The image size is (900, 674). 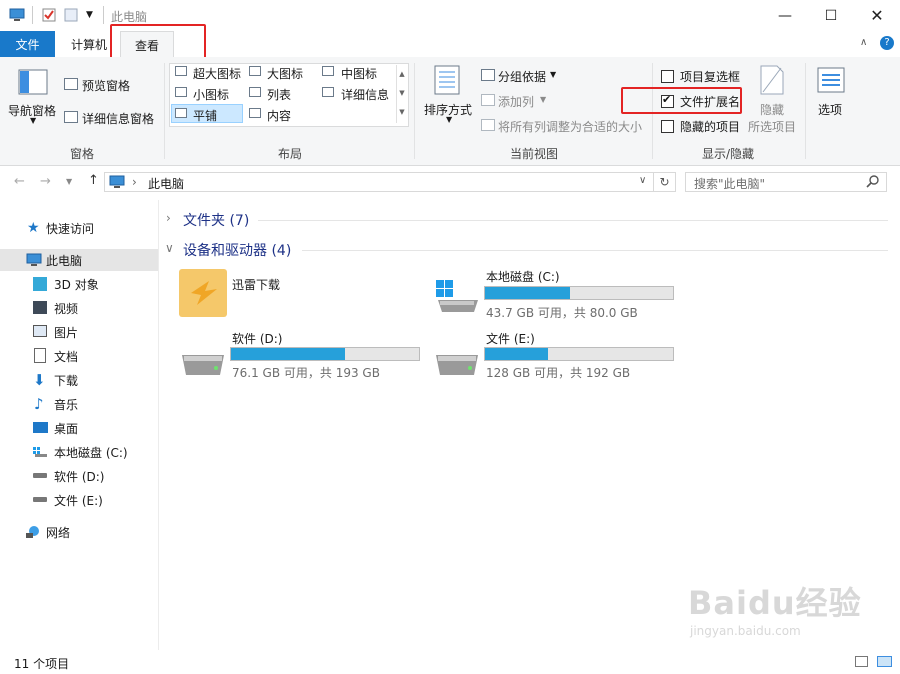 I want to click on drive-c-name: 本地磁盘 (C:), so click(x=523, y=276).